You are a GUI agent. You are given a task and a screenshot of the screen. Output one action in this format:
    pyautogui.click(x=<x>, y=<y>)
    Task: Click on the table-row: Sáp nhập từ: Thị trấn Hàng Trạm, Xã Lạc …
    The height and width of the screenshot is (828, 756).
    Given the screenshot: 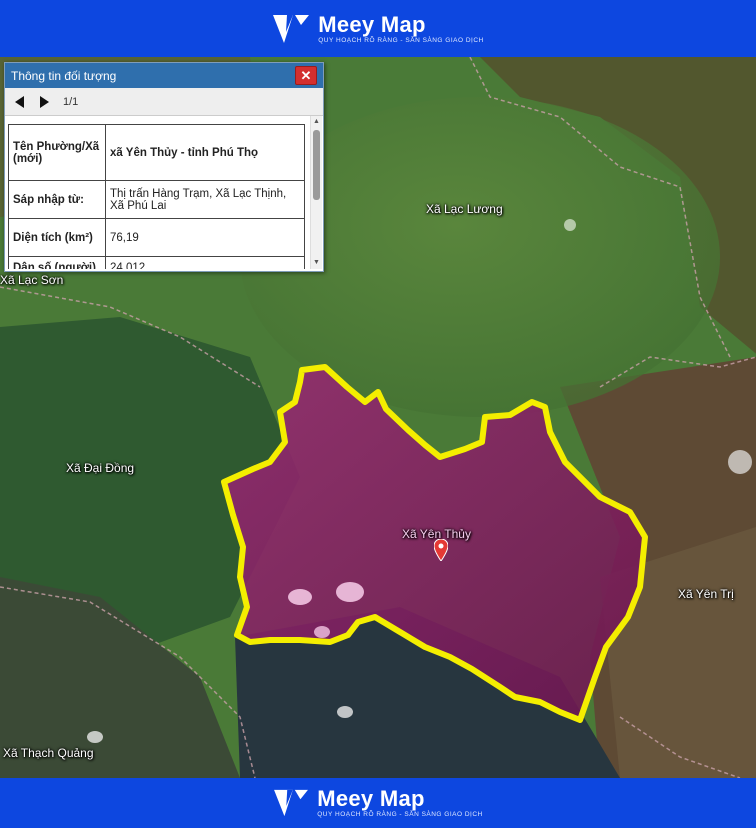 What is the action you would take?
    pyautogui.click(x=156, y=199)
    